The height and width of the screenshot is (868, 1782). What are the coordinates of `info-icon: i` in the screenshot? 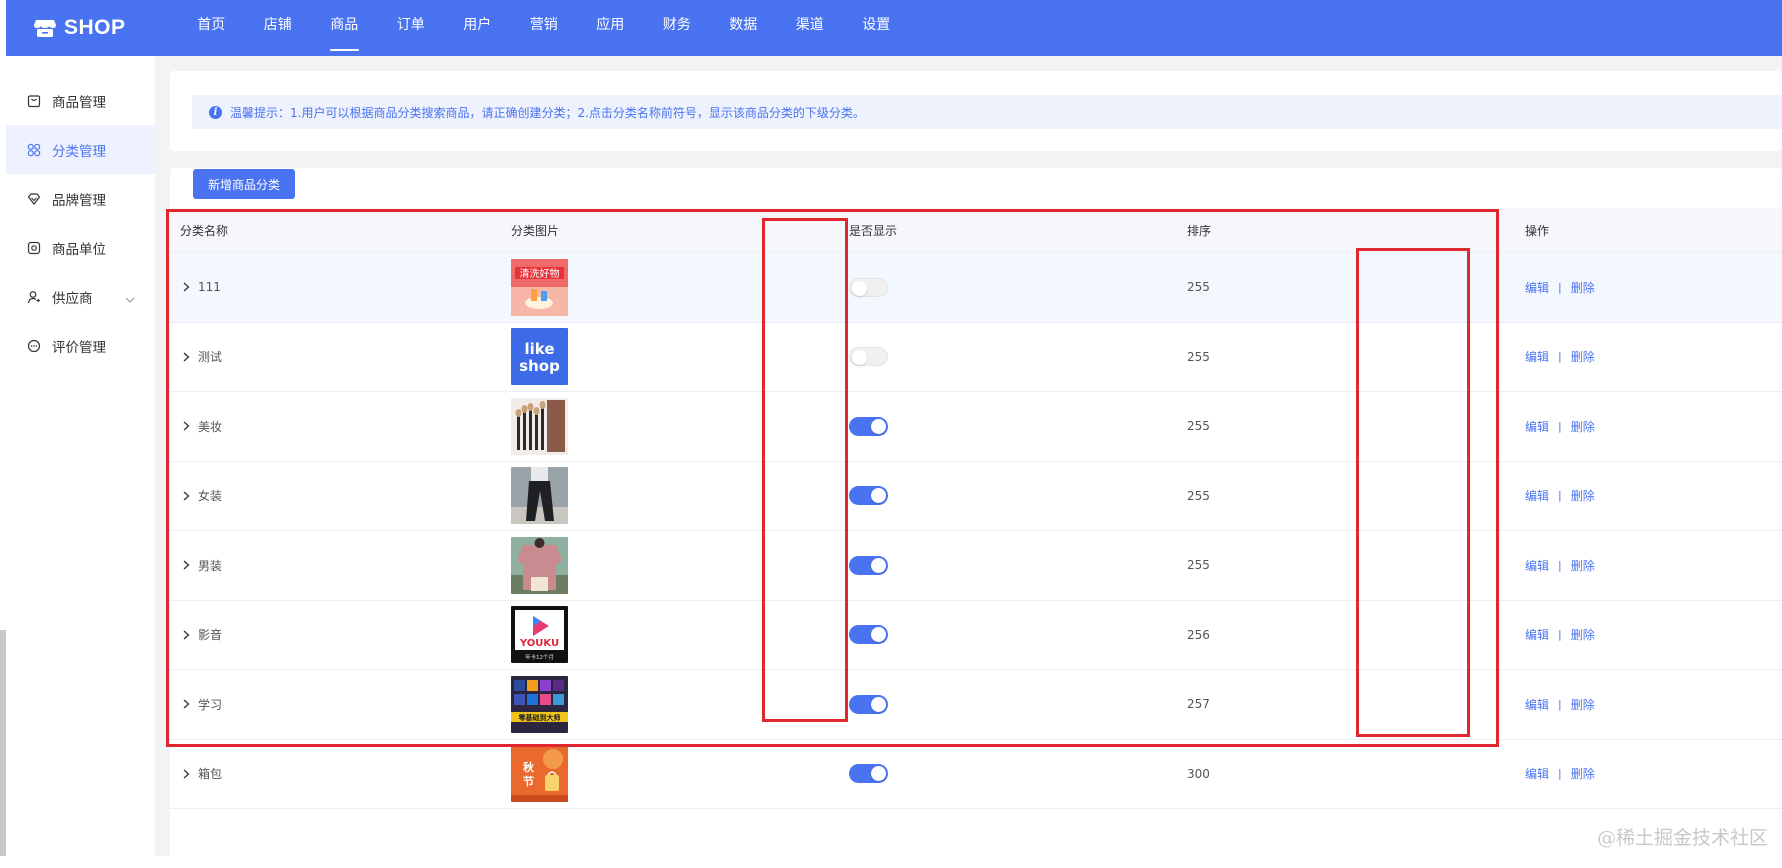 It's located at (215, 112).